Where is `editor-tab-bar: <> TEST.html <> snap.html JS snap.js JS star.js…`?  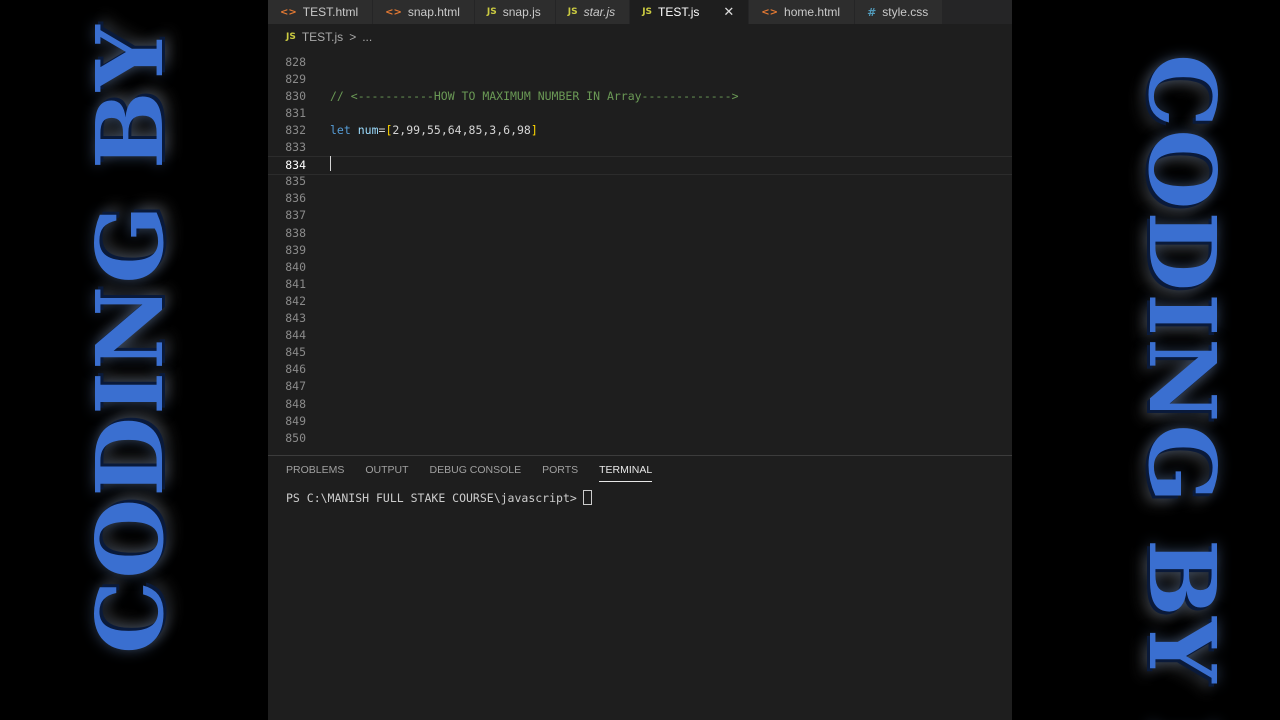
editor-tab-bar: <> TEST.html <> snap.html JS snap.js JS star.js… is located at coordinates (640, 12).